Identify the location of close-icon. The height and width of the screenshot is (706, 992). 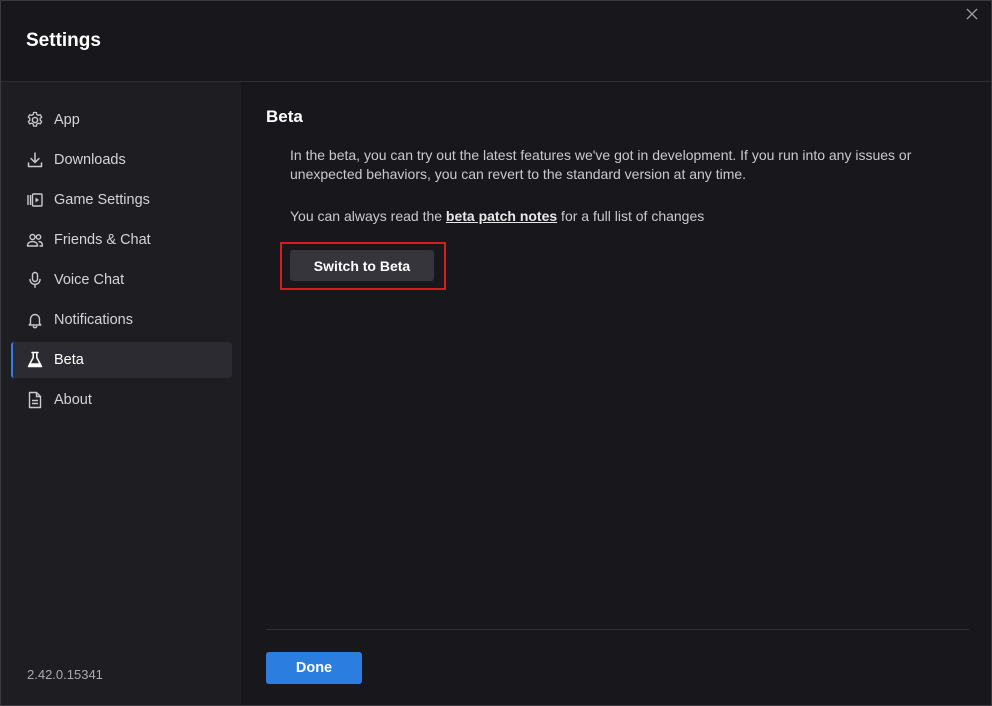
(972, 14).